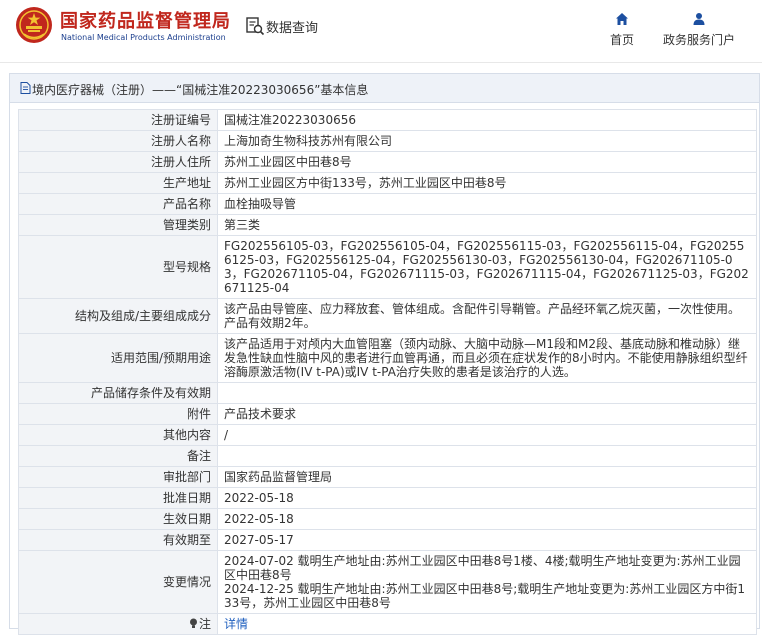  I want to click on field-label: 型号规格, so click(118, 267).